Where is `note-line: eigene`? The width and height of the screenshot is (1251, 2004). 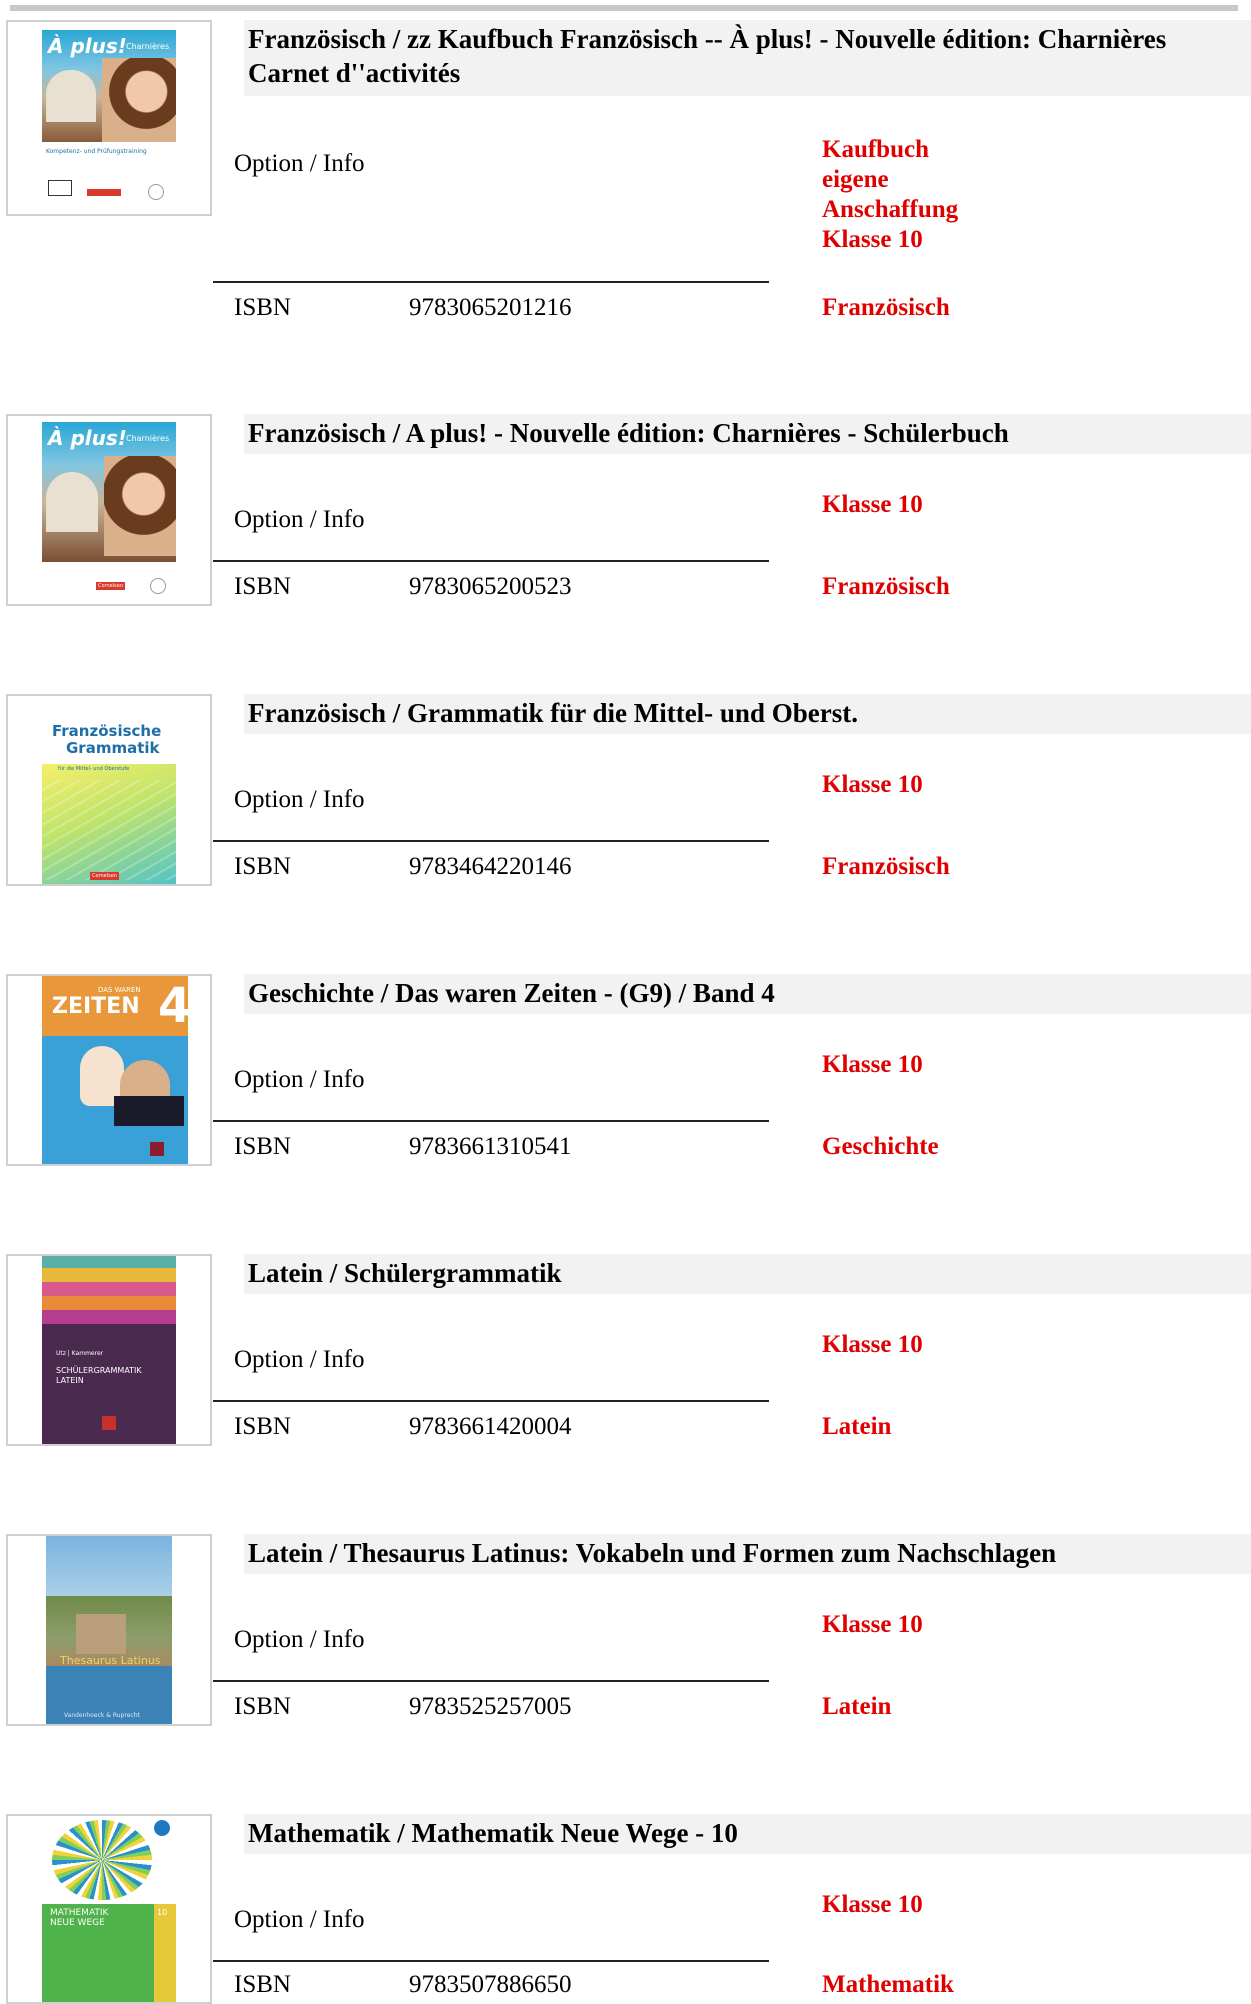
note-line: eigene is located at coordinates (855, 179).